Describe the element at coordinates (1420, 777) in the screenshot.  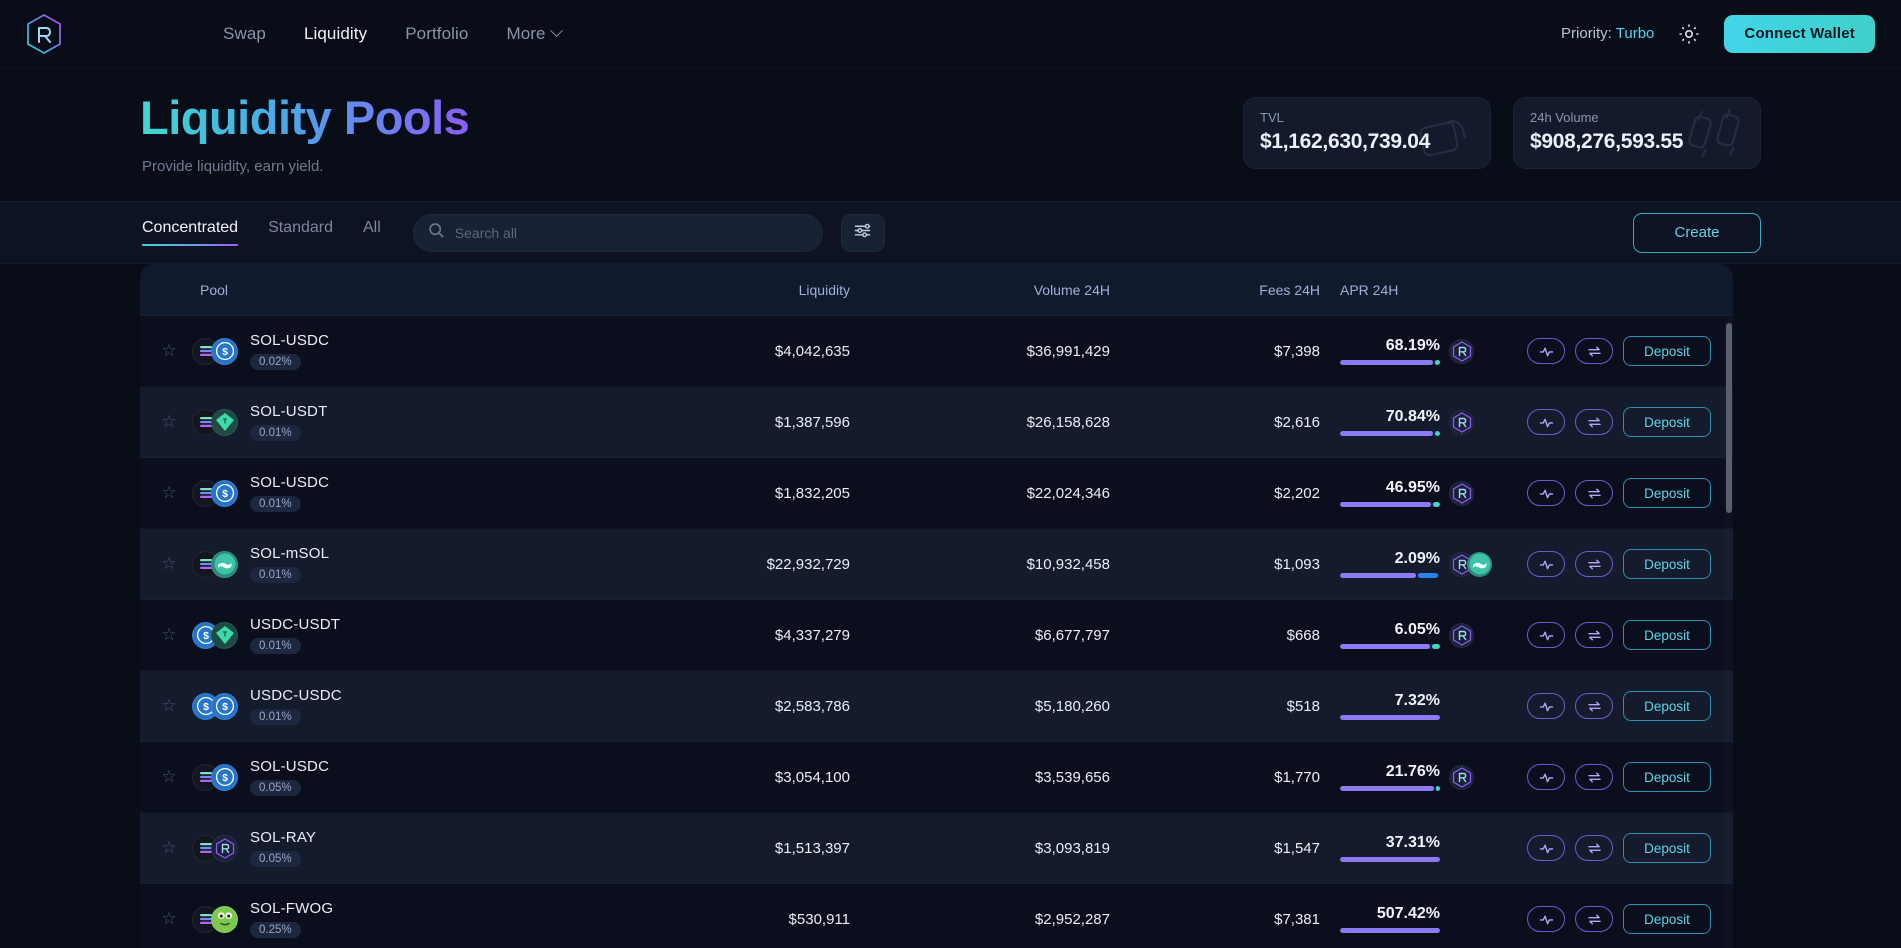
I see `cell-apr-24h: 21.76%` at that location.